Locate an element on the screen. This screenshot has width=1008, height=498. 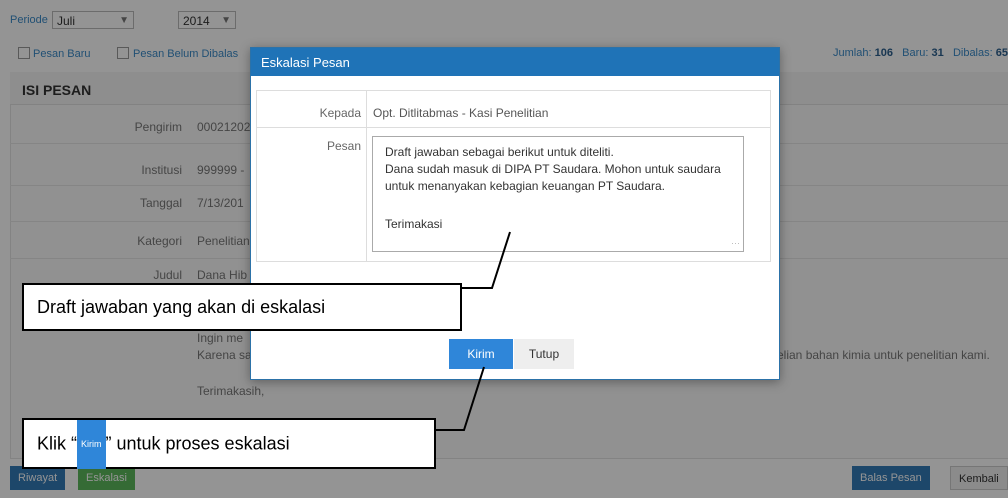
callout-draft: Draft jawaban yang akan di eskalasi is located at coordinates (242, 307).